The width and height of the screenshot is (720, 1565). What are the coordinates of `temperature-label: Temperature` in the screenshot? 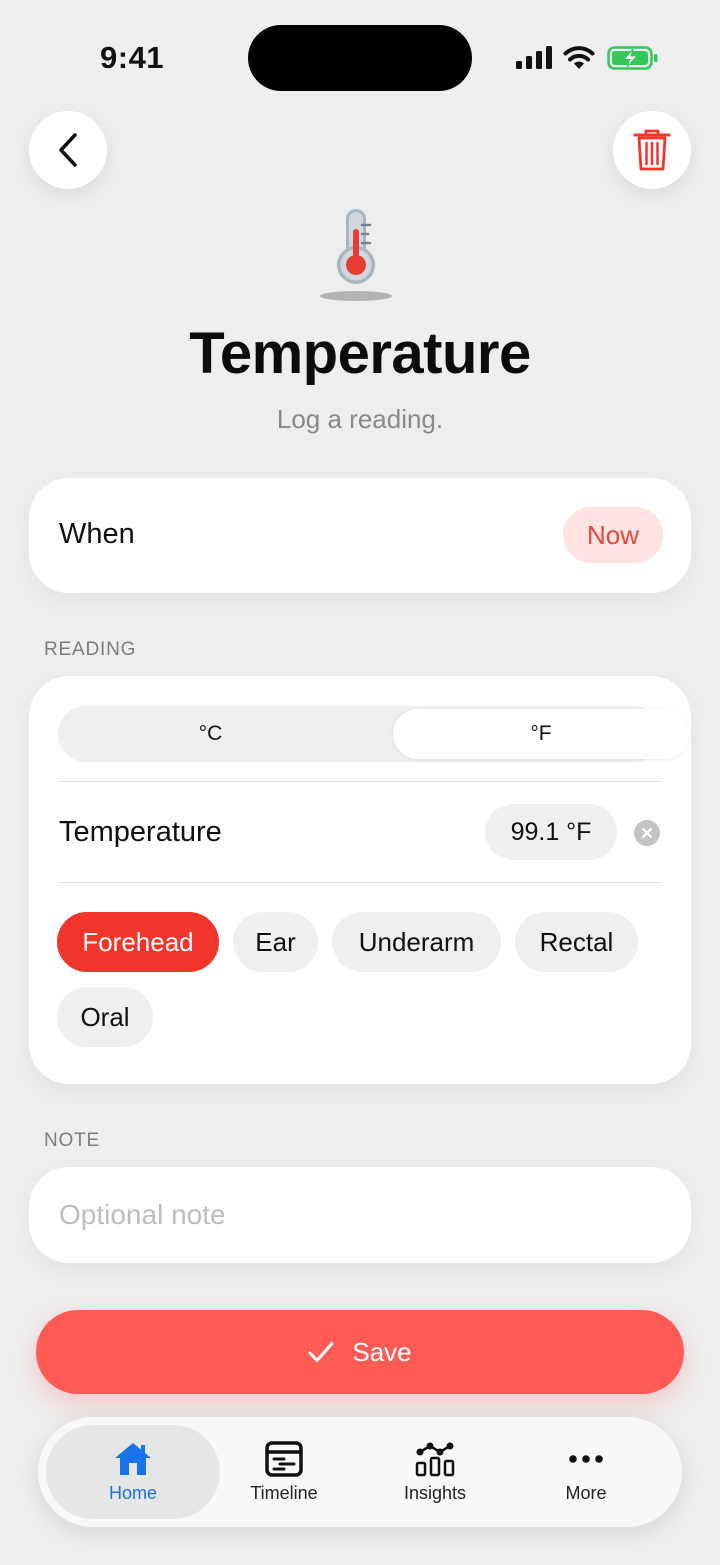 It's located at (140, 832).